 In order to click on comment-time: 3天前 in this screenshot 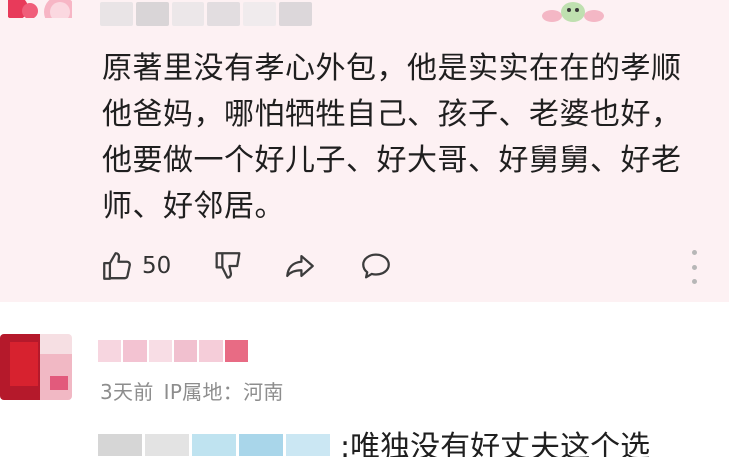, I will do `click(127, 392)`.